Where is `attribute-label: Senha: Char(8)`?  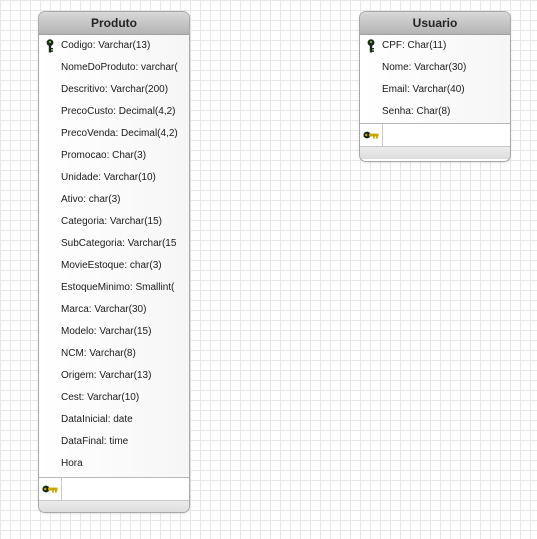
attribute-label: Senha: Char(8) is located at coordinates (416, 111).